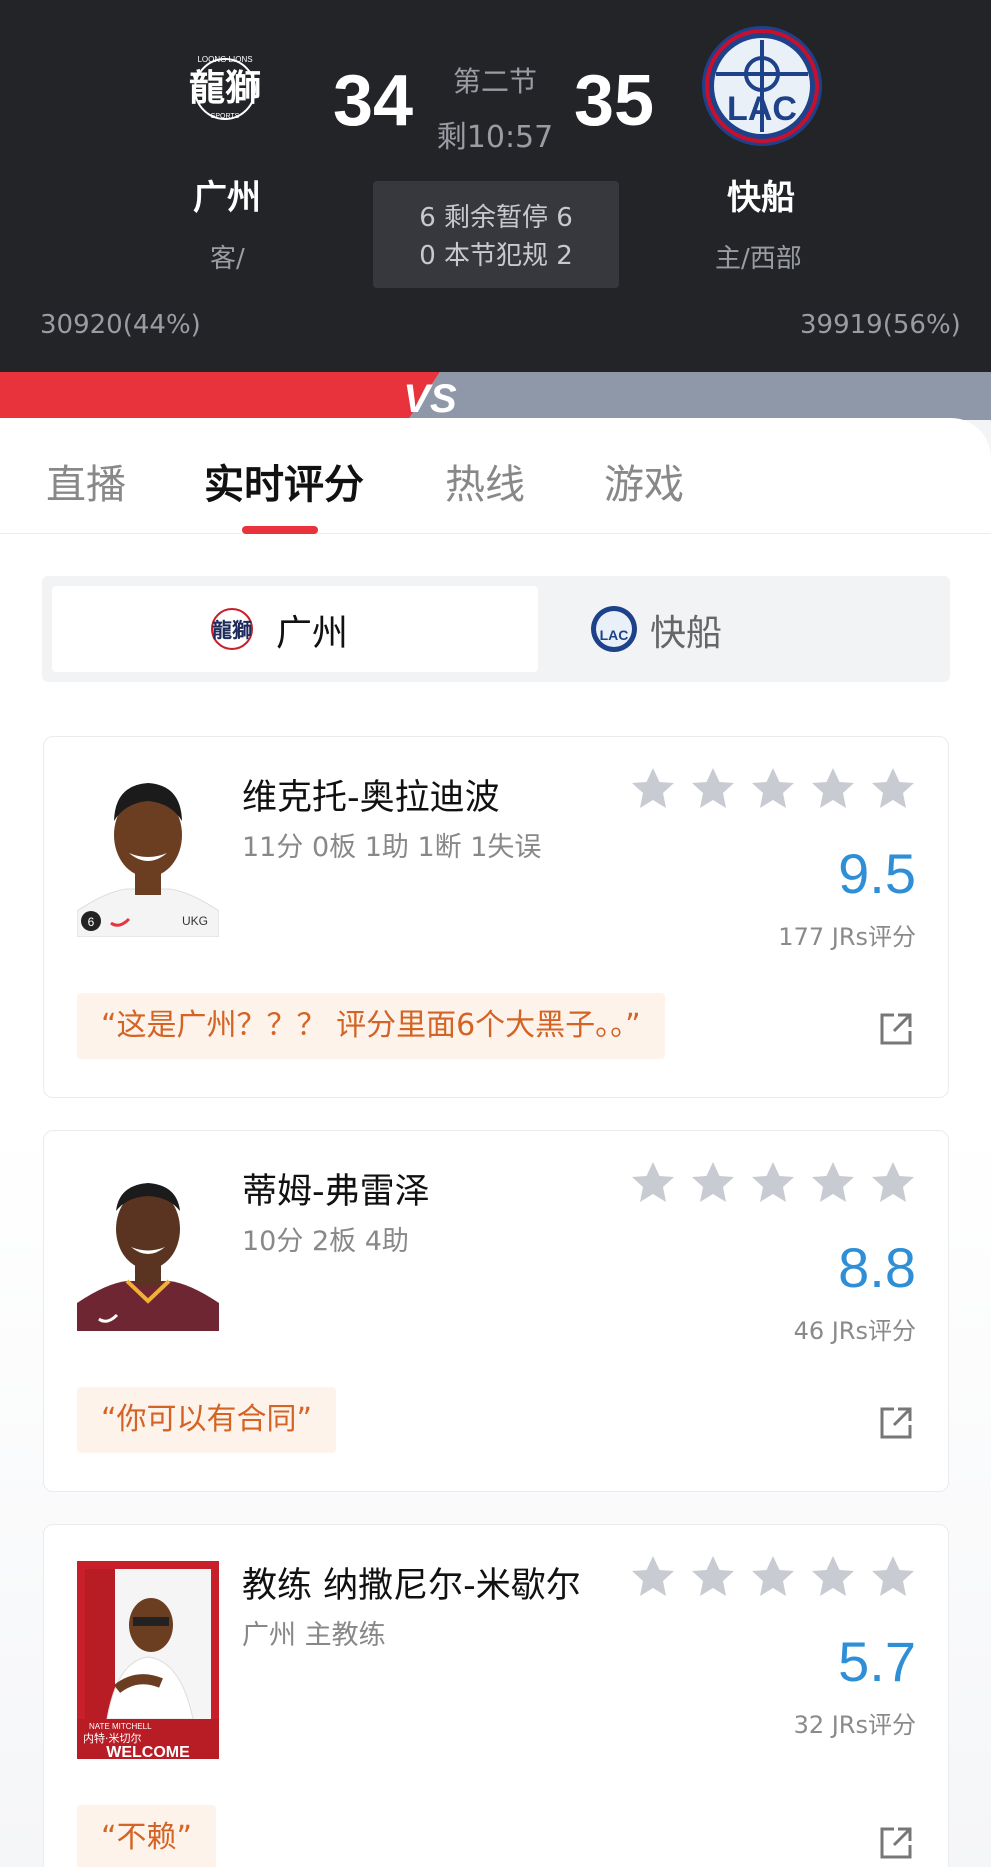  I want to click on active-tab-indicator, so click(280, 530).